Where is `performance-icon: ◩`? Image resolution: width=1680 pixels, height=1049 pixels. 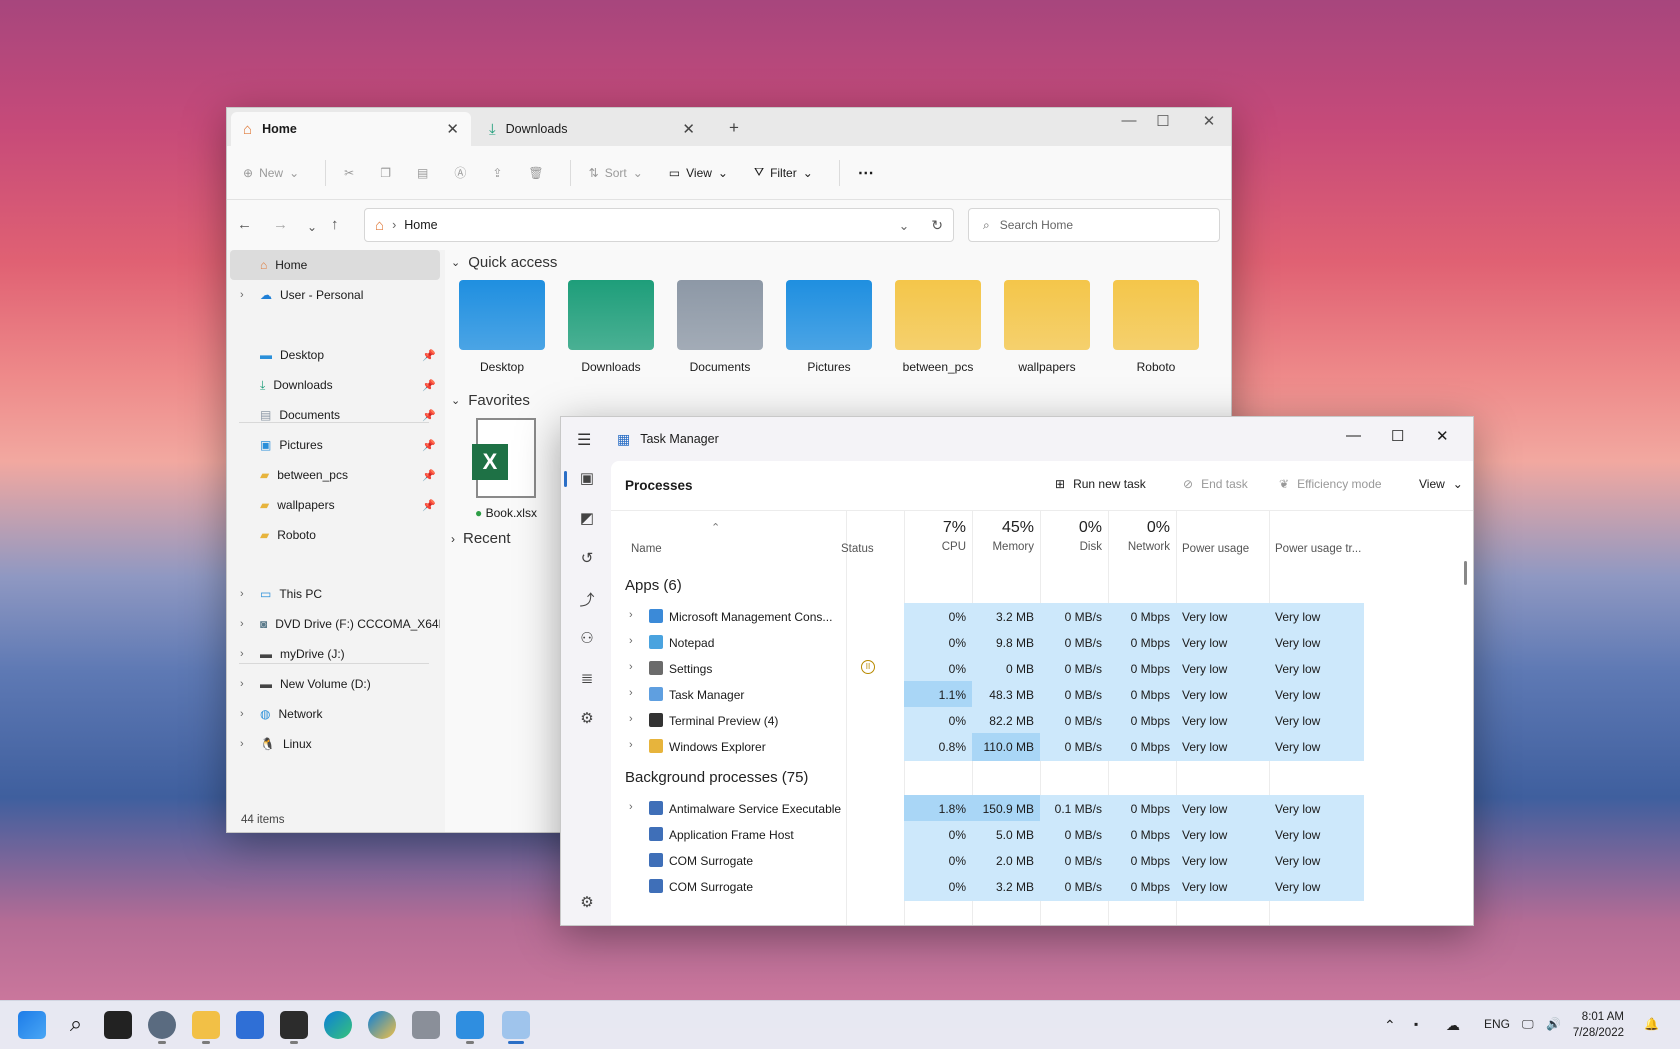
performance-icon: ◩ is located at coordinates (587, 519).